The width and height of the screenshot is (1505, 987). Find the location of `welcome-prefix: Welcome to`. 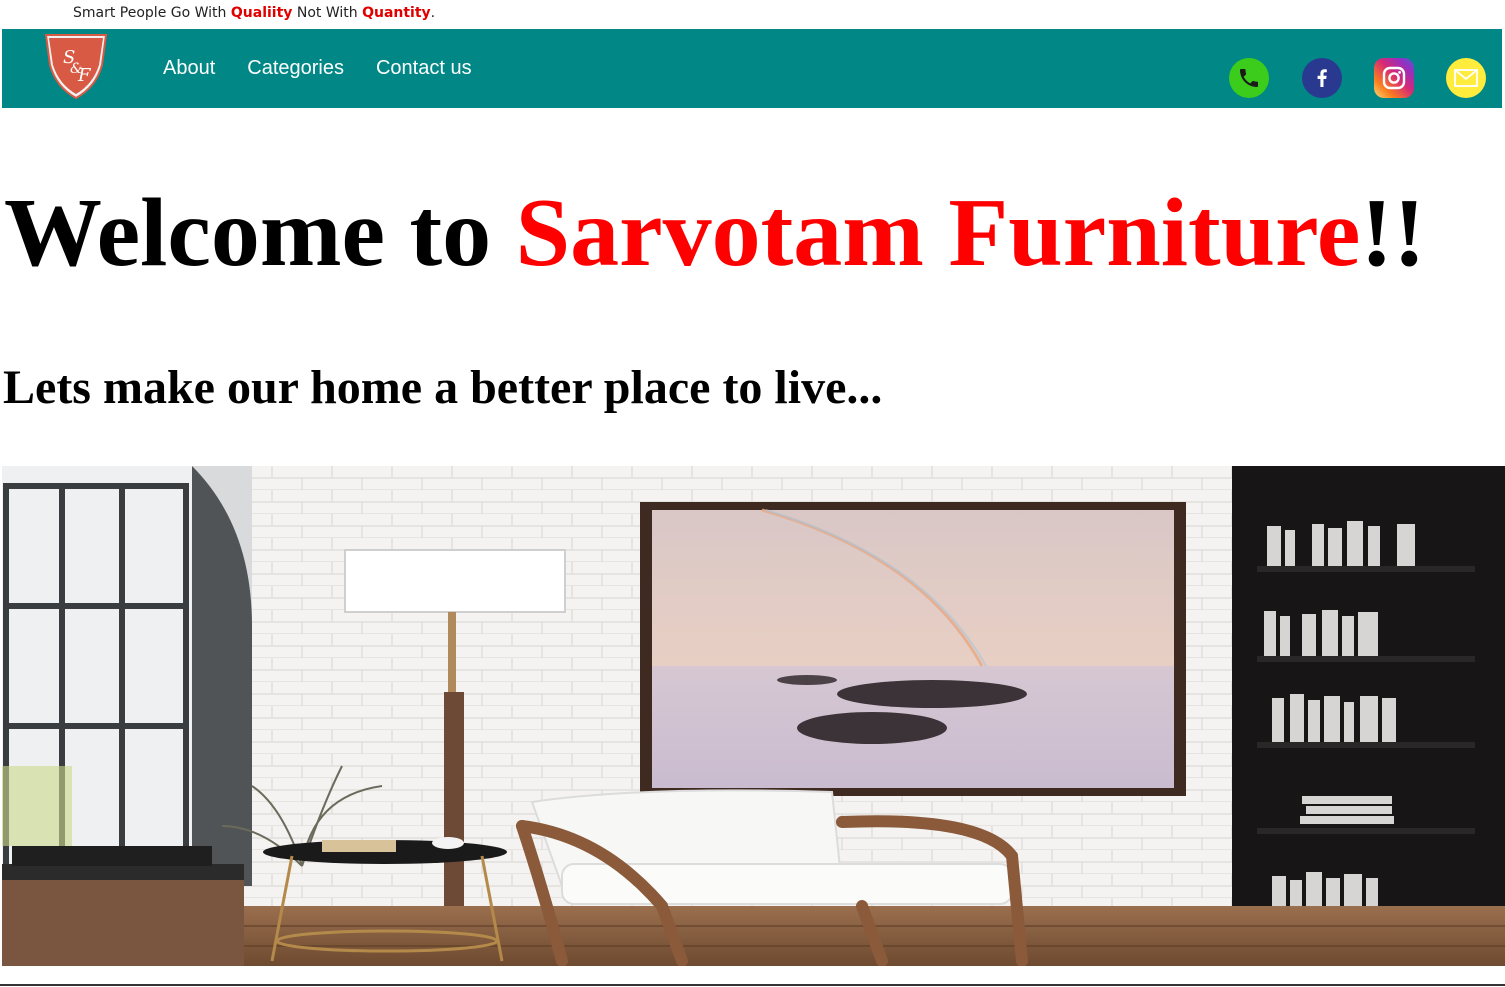

welcome-prefix: Welcome to is located at coordinates (260, 233).